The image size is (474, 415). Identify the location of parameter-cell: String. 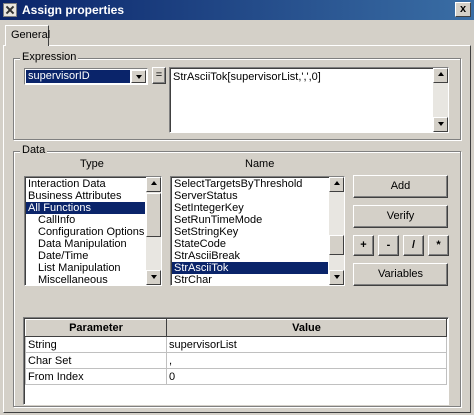
(96, 344).